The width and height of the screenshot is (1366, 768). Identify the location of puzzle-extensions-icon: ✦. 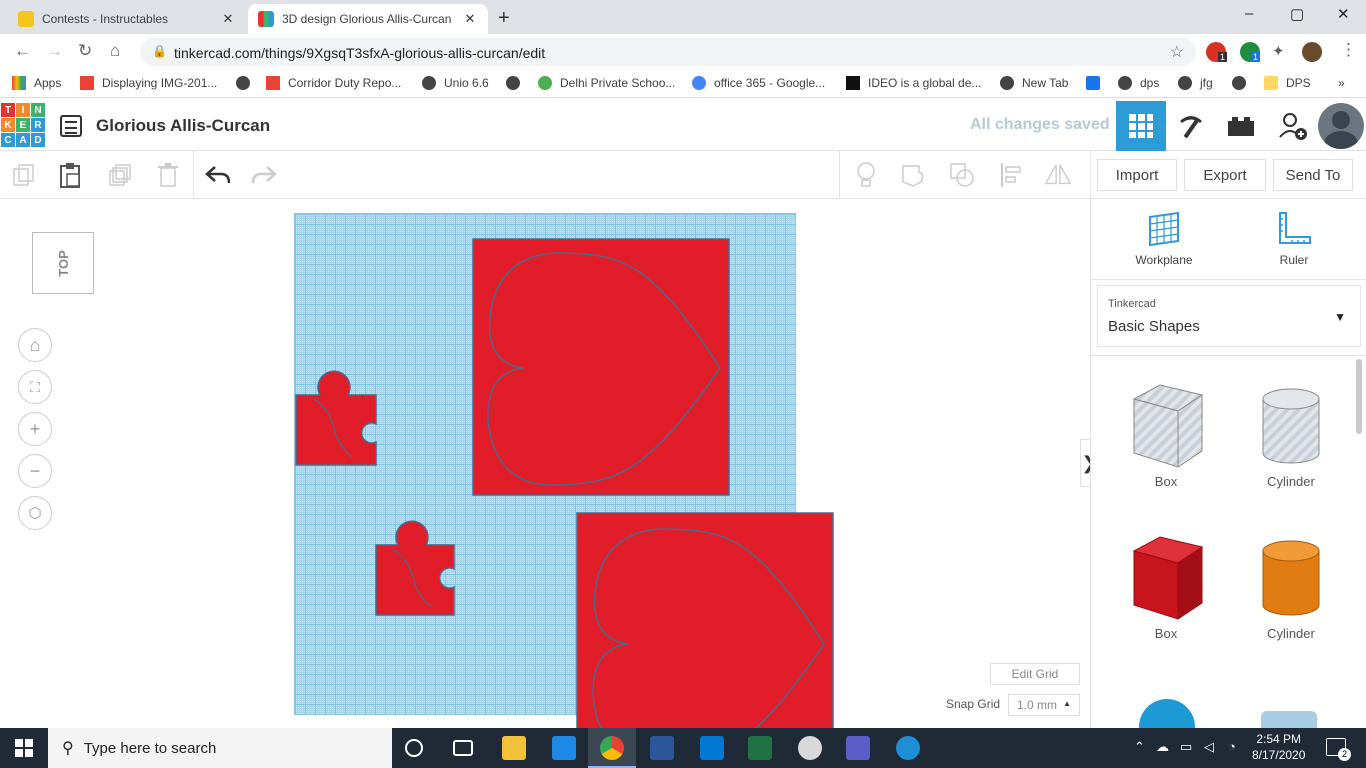
(1278, 51).